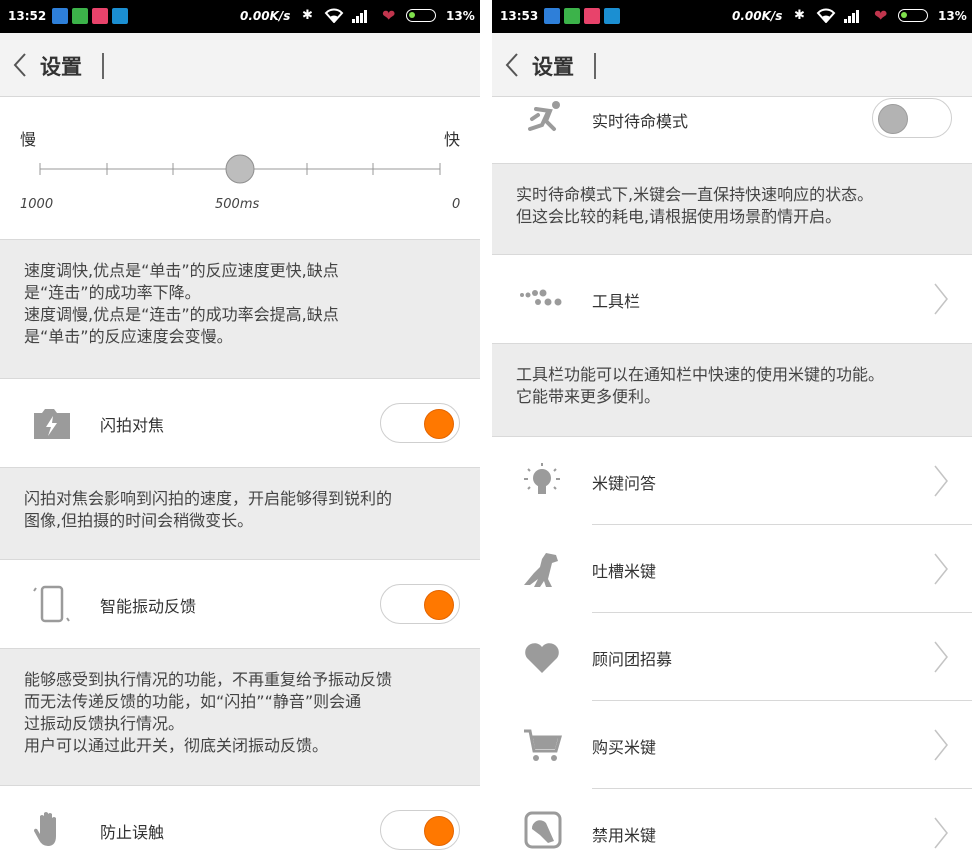 The image size is (972, 853). Describe the element at coordinates (237, 204) in the screenshot. I see `mid-value-label: 500ms` at that location.